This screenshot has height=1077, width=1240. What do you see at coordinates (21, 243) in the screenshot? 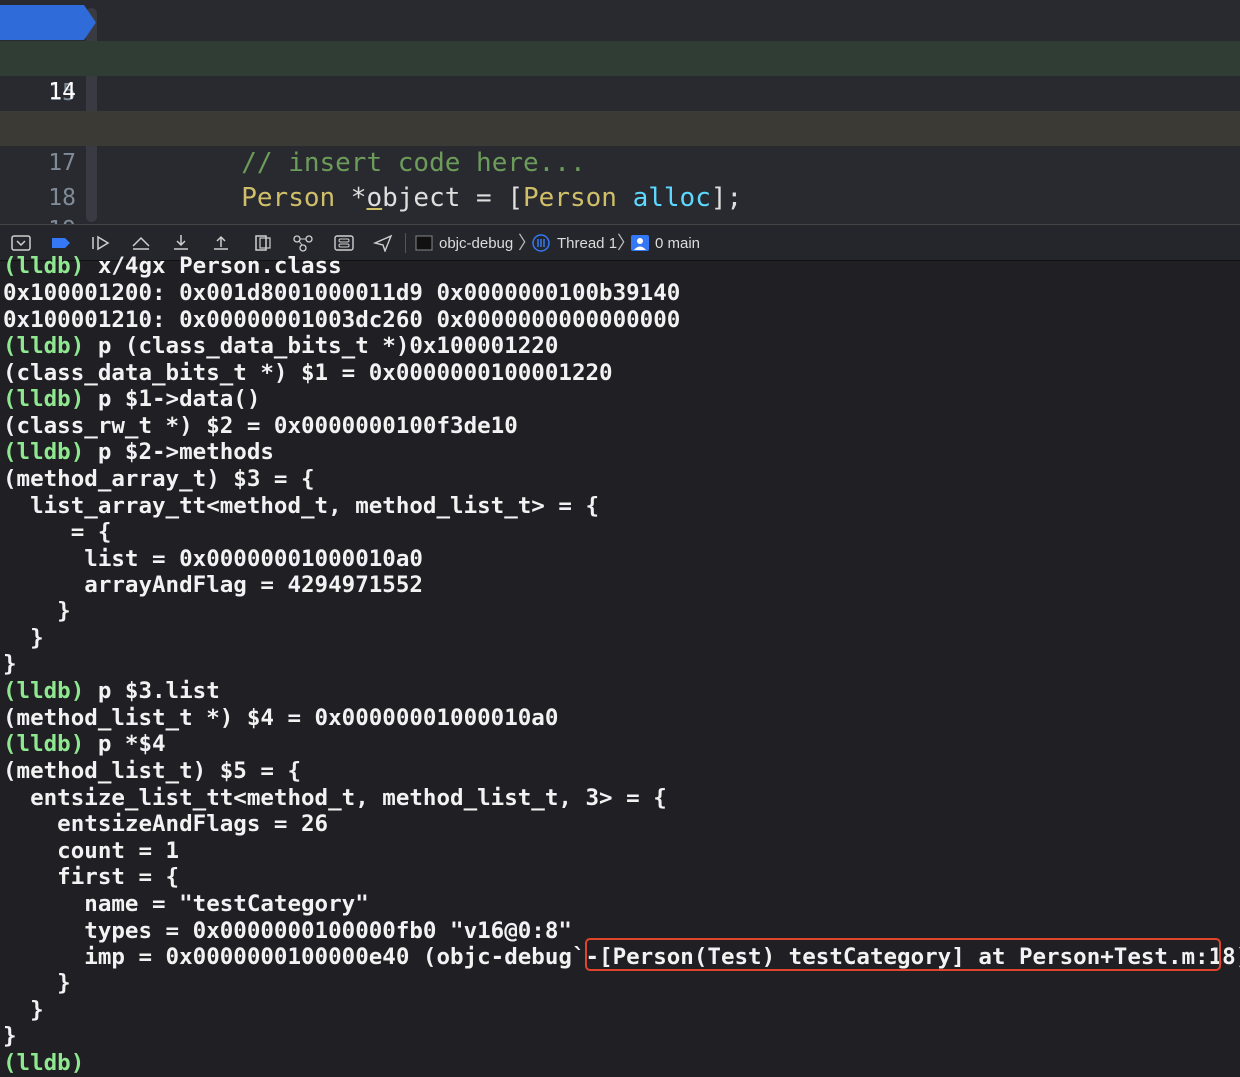
I see `hide-debug-area-icon` at bounding box center [21, 243].